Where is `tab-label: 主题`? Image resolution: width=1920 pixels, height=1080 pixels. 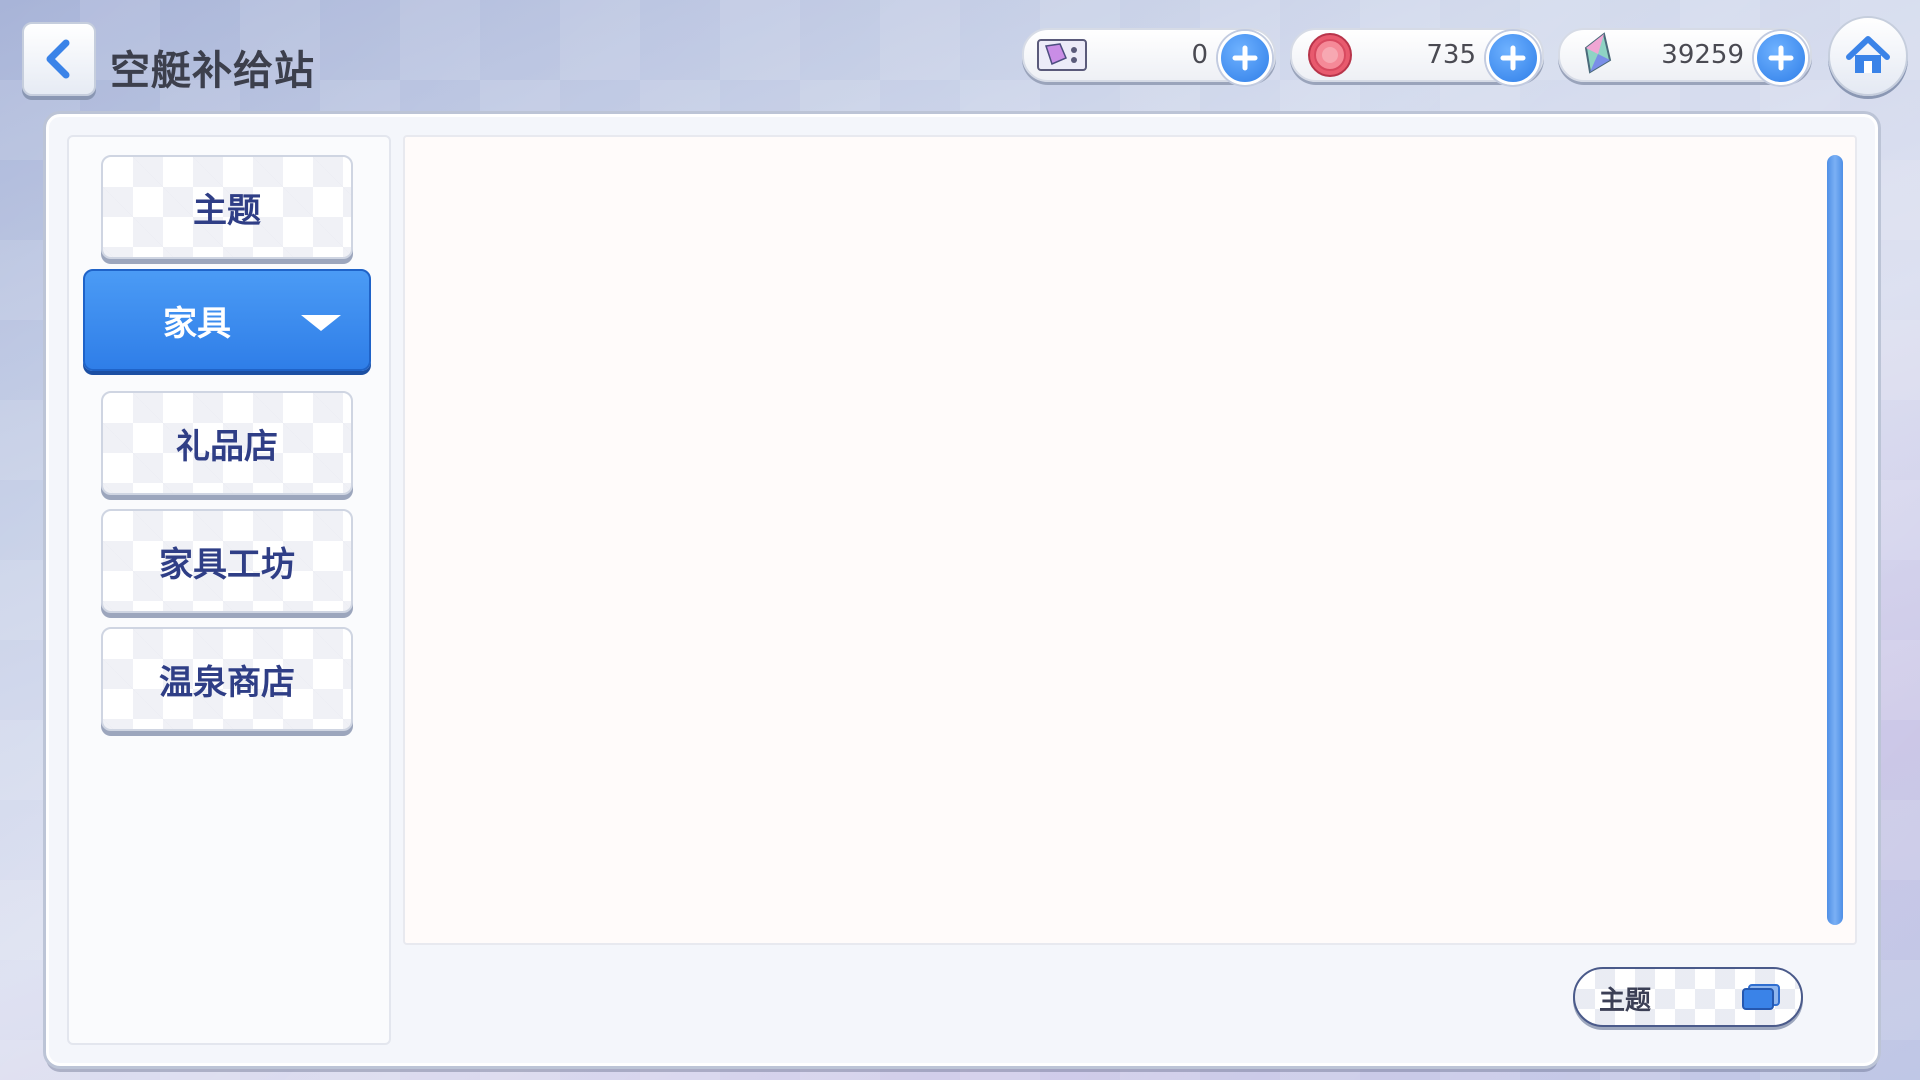 tab-label: 主题 is located at coordinates (227, 210).